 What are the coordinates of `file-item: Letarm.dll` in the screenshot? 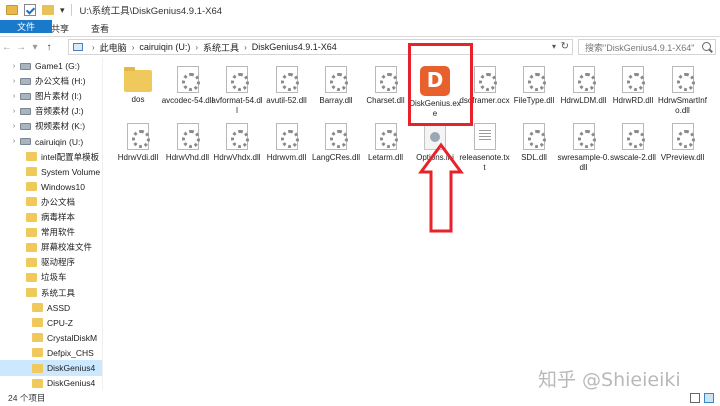 It's located at (386, 143).